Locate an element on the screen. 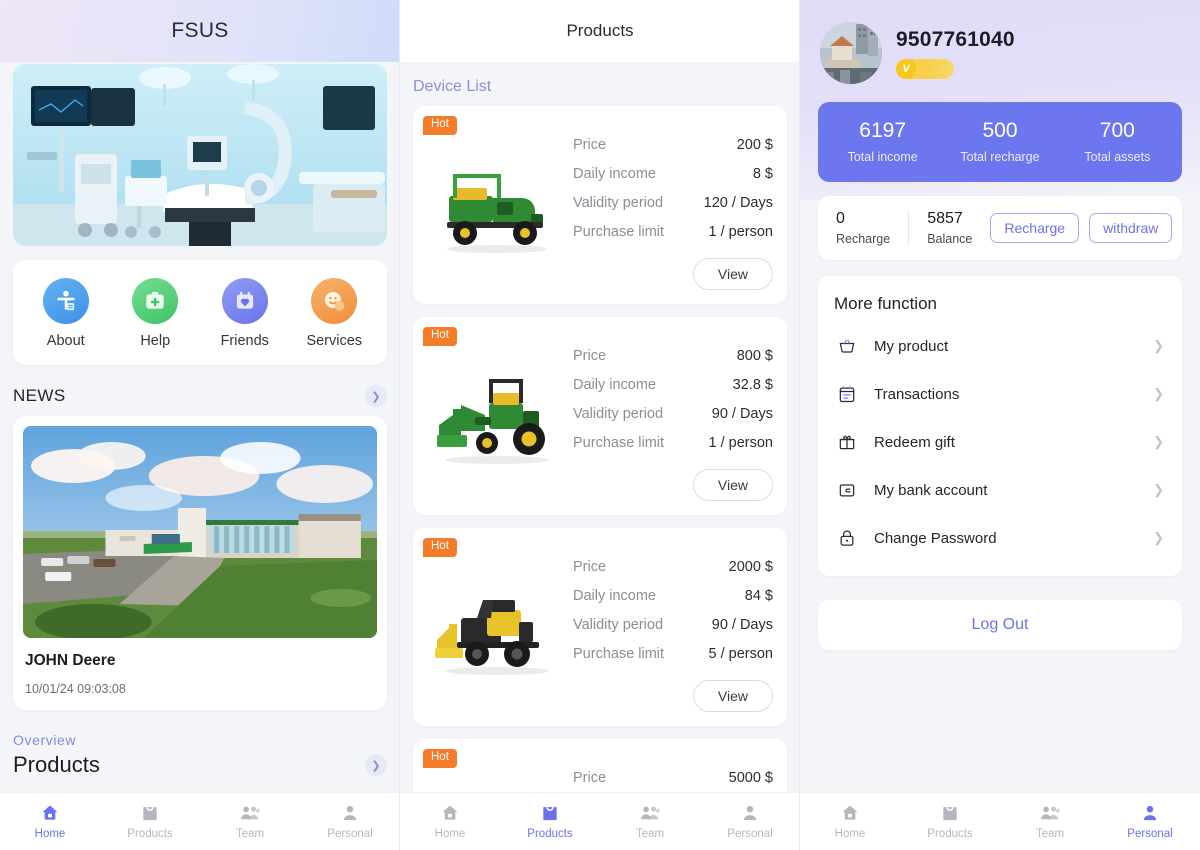 The height and width of the screenshot is (850, 1200). stat-label: Total income is located at coordinates (882, 157).